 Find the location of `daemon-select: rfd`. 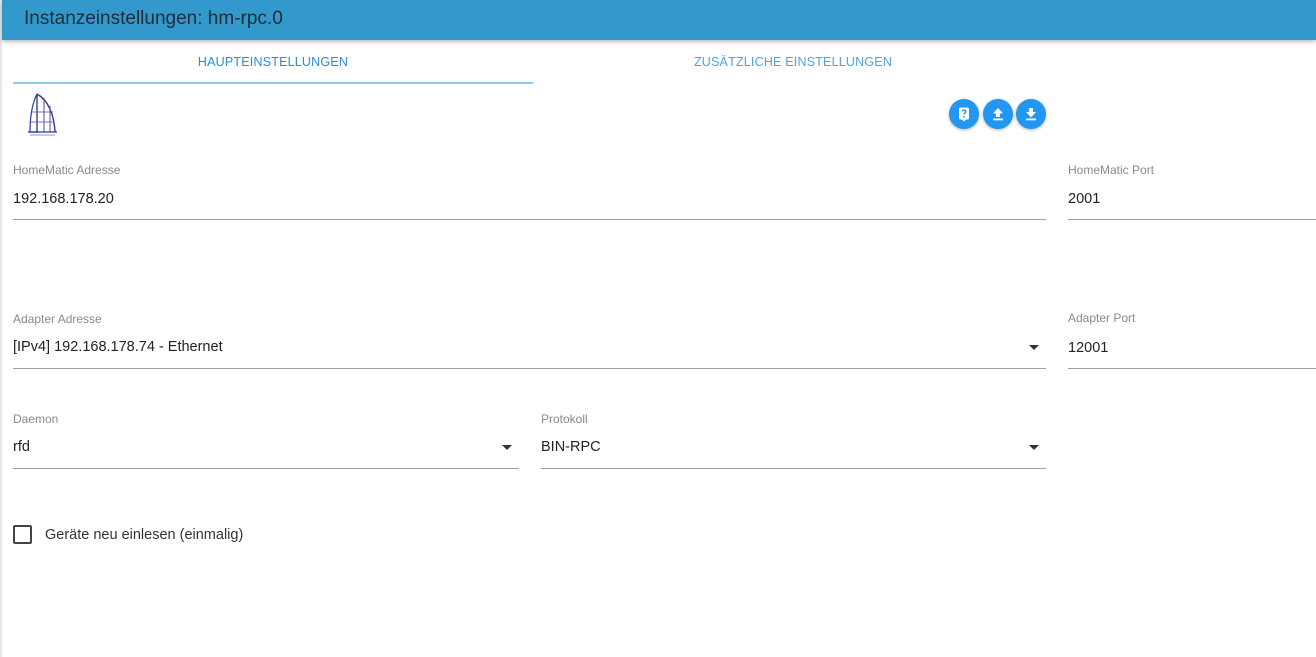

daemon-select: rfd is located at coordinates (21, 447).